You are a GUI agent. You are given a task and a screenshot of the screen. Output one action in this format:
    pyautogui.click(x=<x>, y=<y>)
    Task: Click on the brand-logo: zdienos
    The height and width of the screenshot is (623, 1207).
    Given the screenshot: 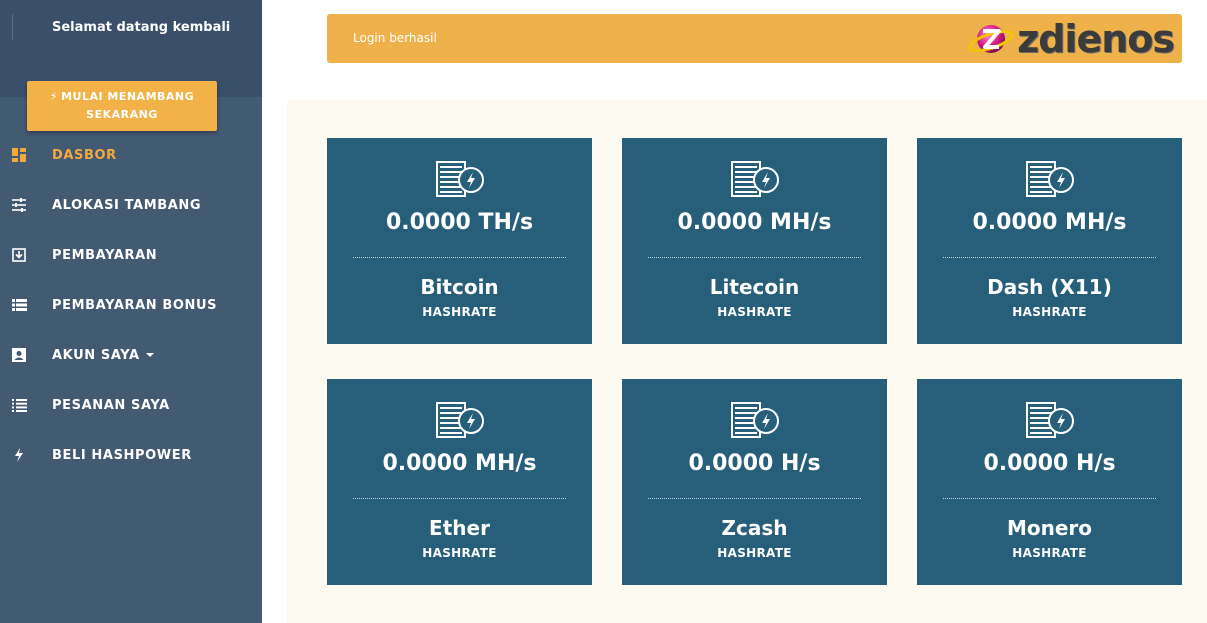 What is the action you would take?
    pyautogui.click(x=1071, y=39)
    